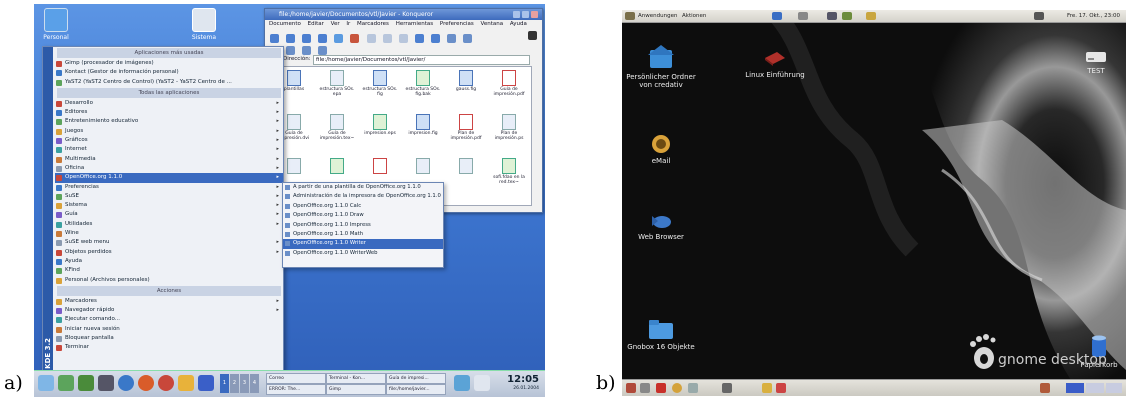 The image size is (1134, 400). I want to click on kmenu-item: Wine, so click(169, 233).